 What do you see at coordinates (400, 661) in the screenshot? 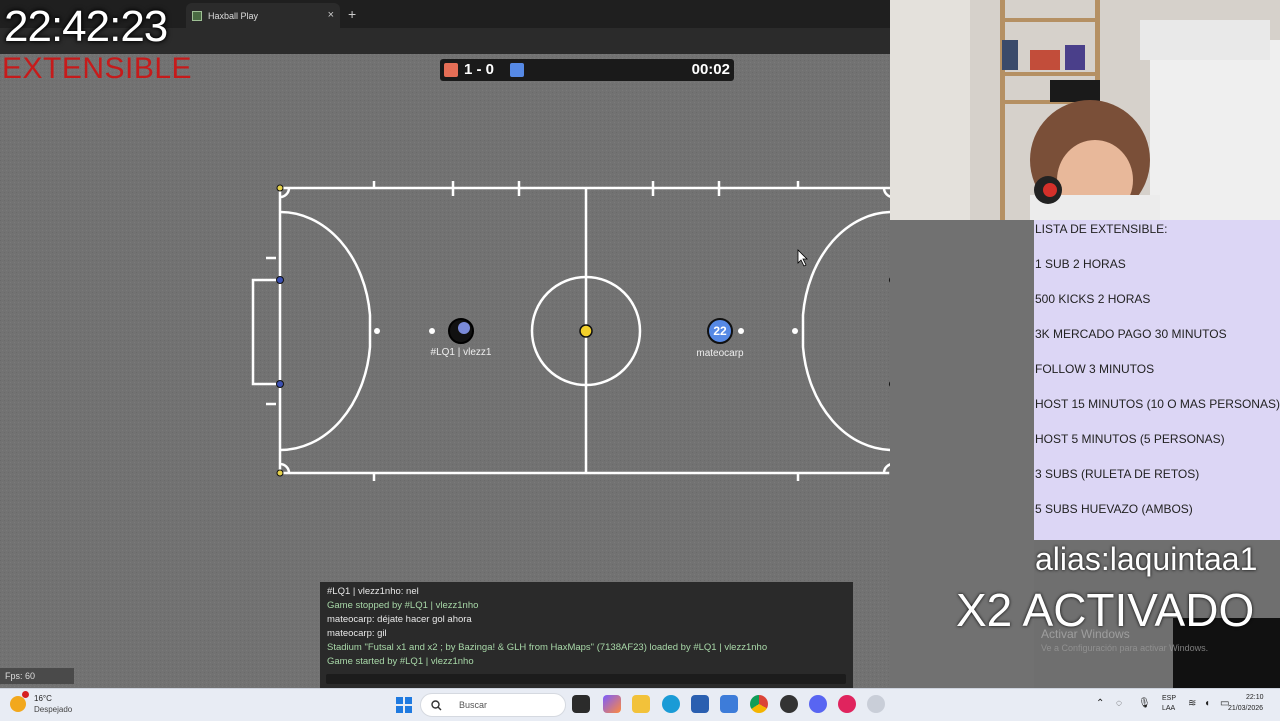
I see `chat-message: Game started by #LQ1 | vlezz1nho` at bounding box center [400, 661].